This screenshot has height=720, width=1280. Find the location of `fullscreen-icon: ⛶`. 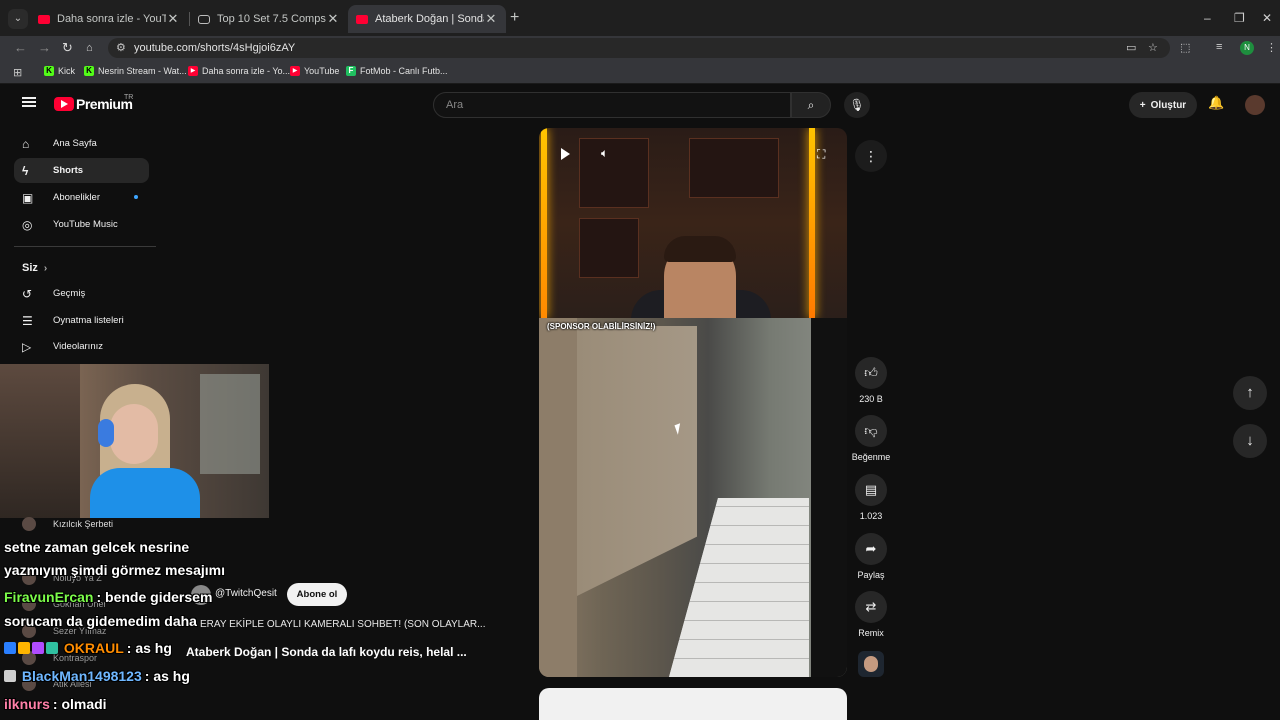

fullscreen-icon: ⛶ is located at coordinates (821, 154).